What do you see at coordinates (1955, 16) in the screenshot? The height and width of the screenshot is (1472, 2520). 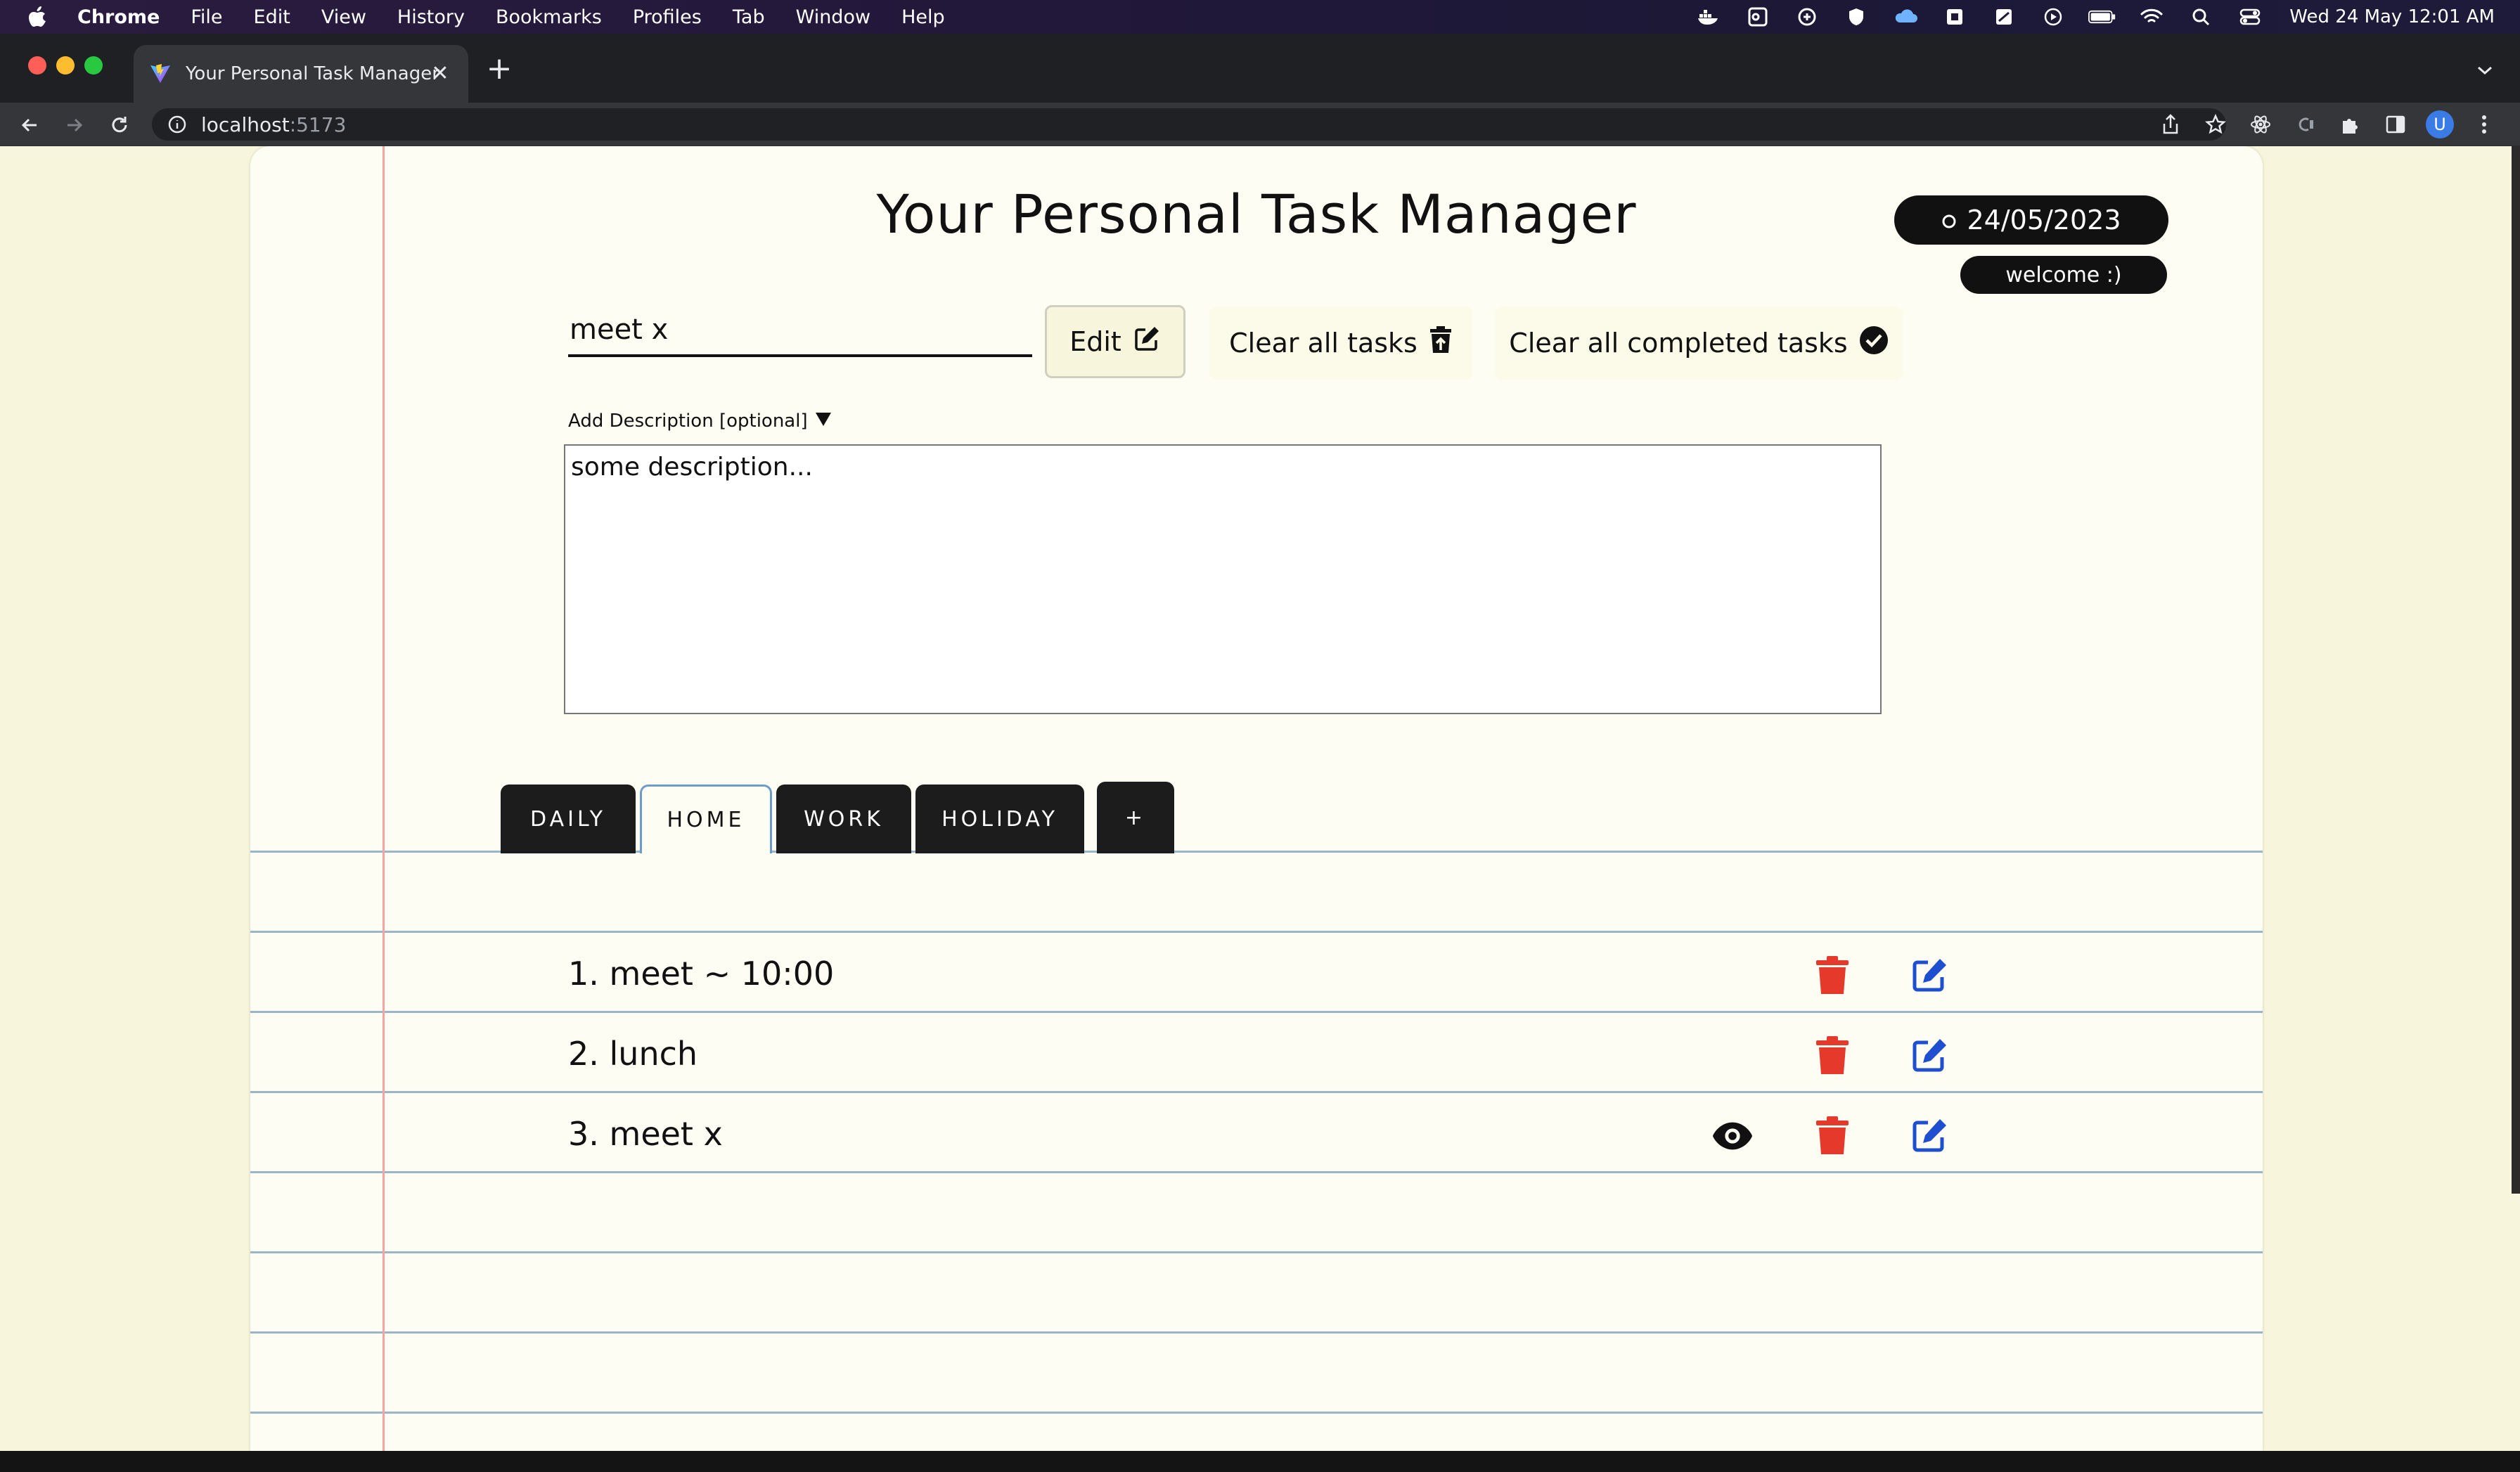 I see `screenshot-icon` at bounding box center [1955, 16].